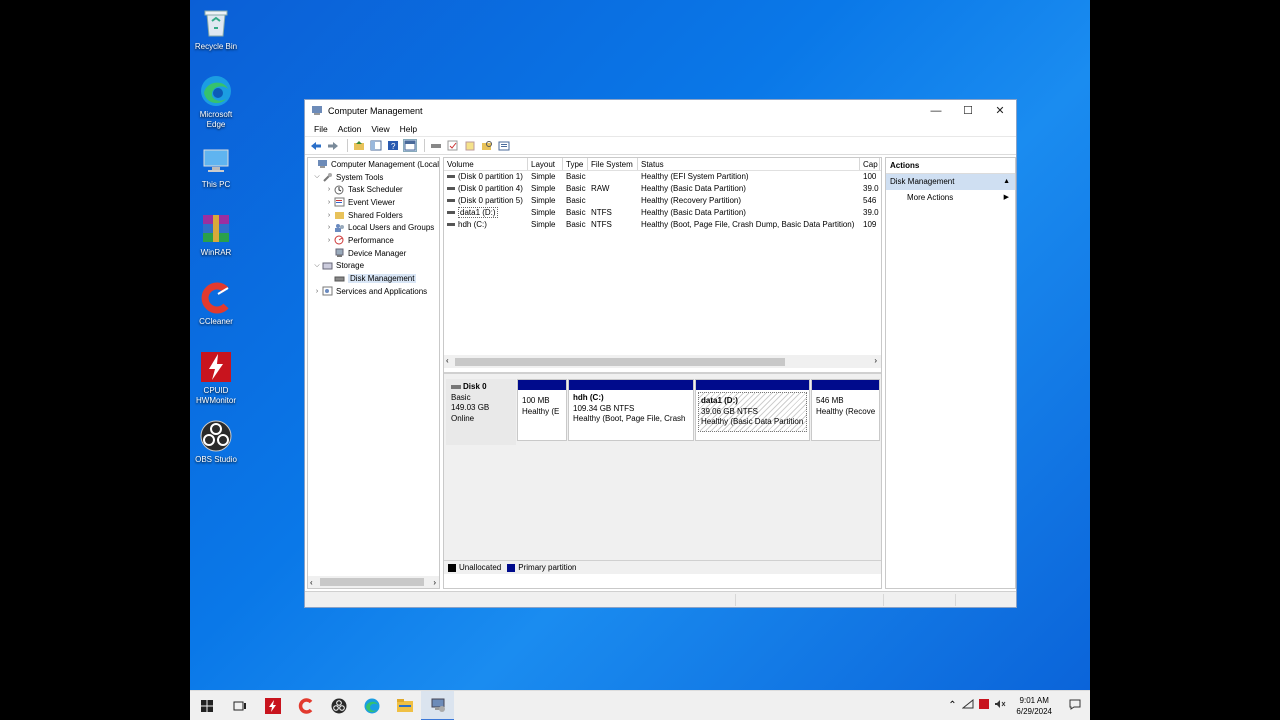  What do you see at coordinates (380, 129) in the screenshot?
I see `menu-view: View` at bounding box center [380, 129].